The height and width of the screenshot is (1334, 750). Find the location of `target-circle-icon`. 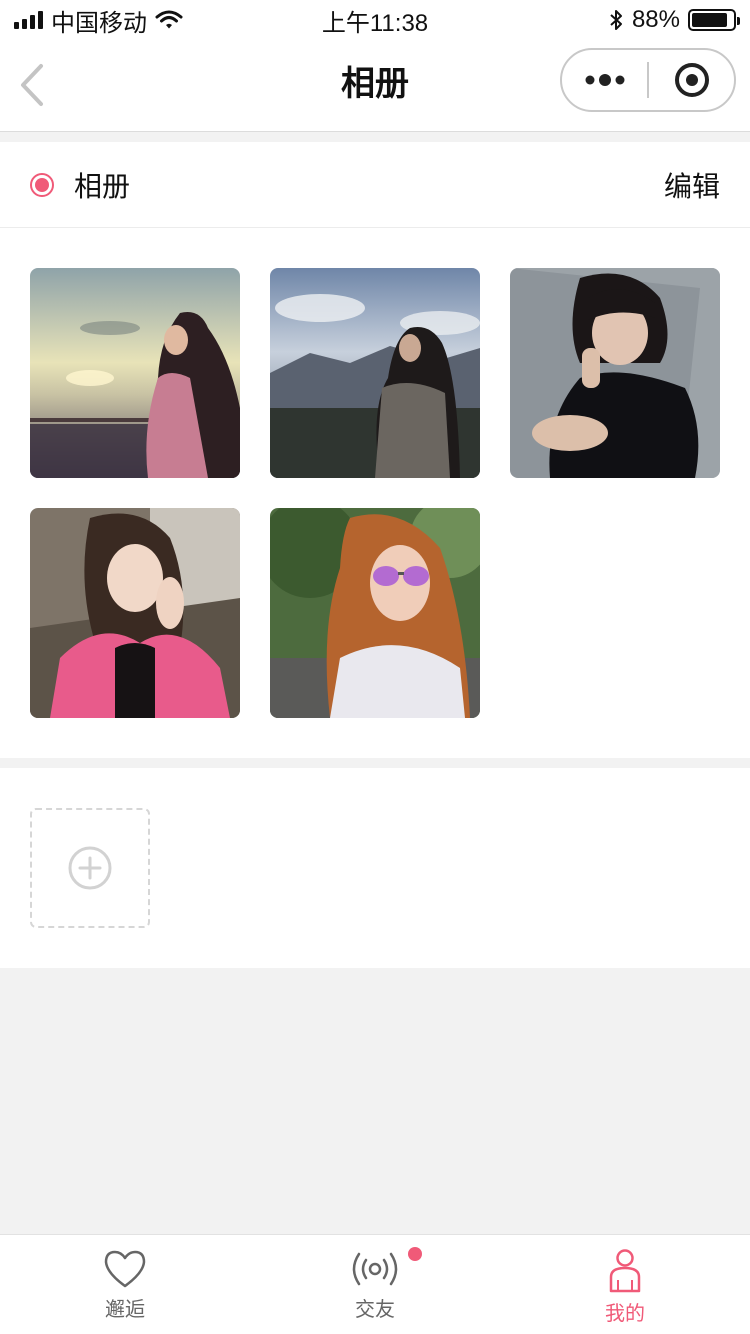

target-circle-icon is located at coordinates (691, 80).